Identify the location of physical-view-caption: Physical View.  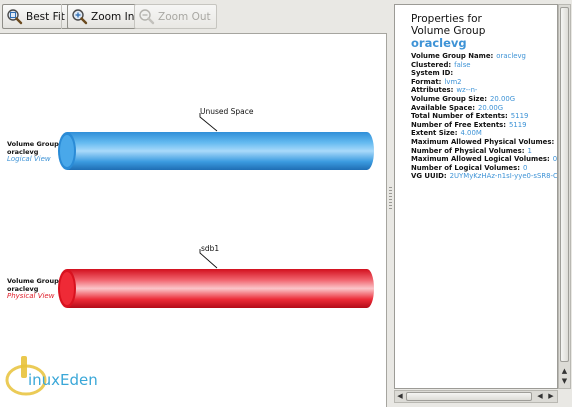
(31, 296).